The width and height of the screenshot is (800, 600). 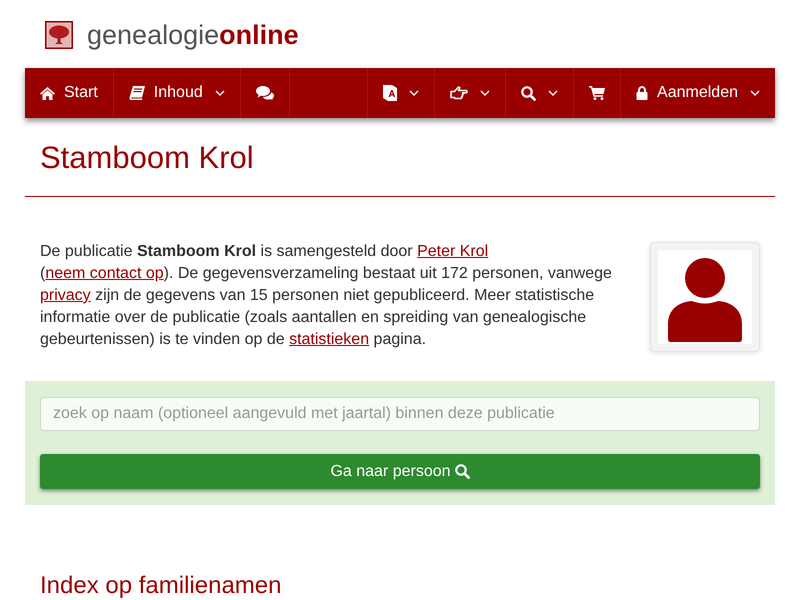 What do you see at coordinates (642, 93) in the screenshot?
I see `lock-icon` at bounding box center [642, 93].